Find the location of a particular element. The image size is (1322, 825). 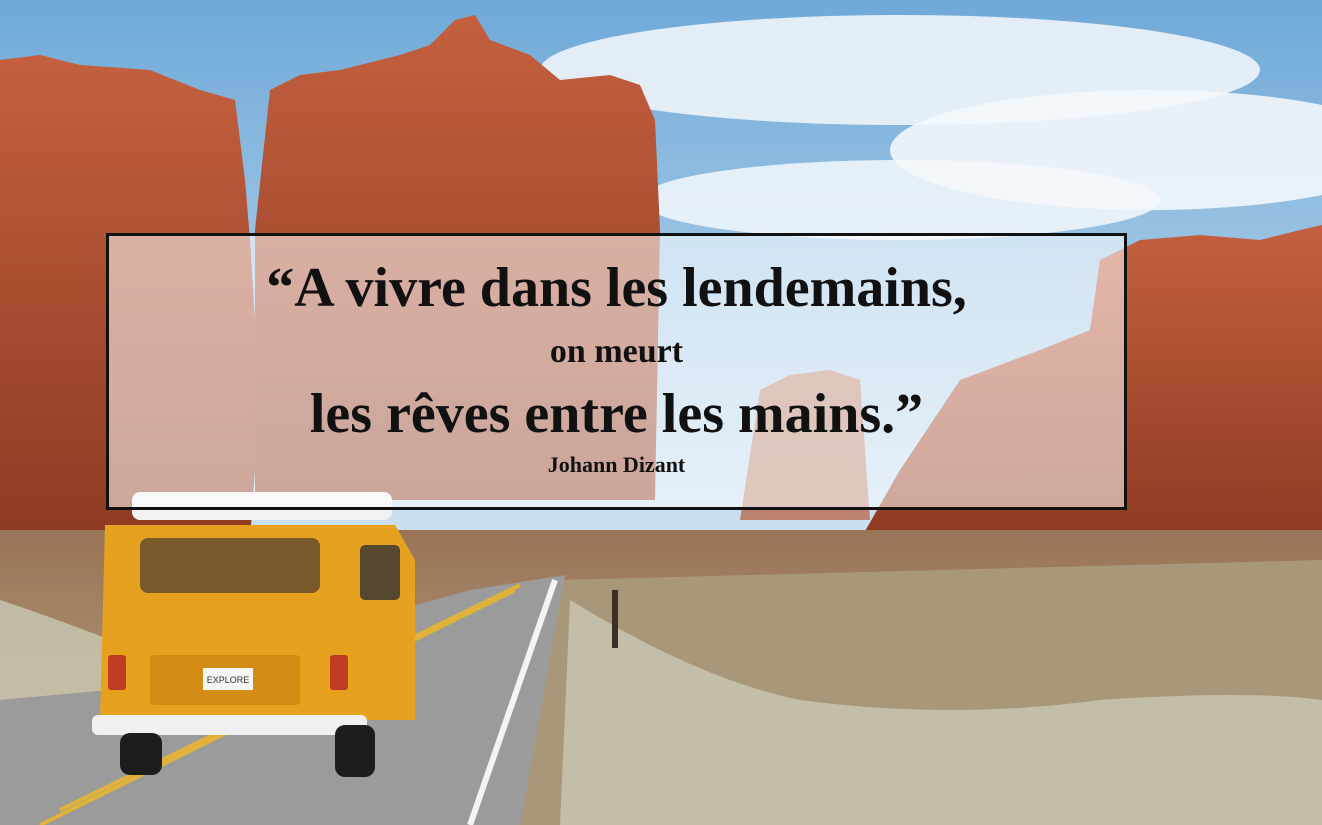

van-wheel-left is located at coordinates (141, 754).